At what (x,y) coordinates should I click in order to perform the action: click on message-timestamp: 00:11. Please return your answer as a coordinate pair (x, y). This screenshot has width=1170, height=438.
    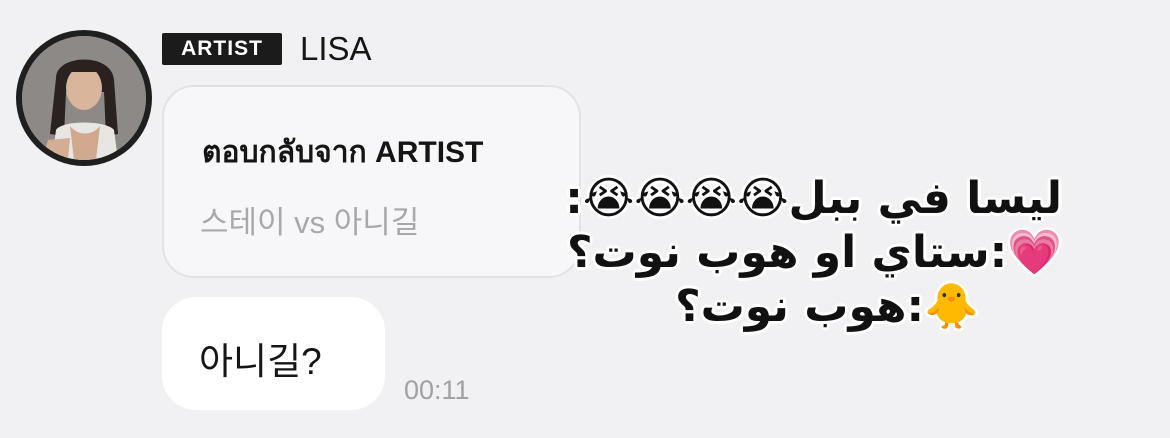
    Looking at the image, I should click on (437, 390).